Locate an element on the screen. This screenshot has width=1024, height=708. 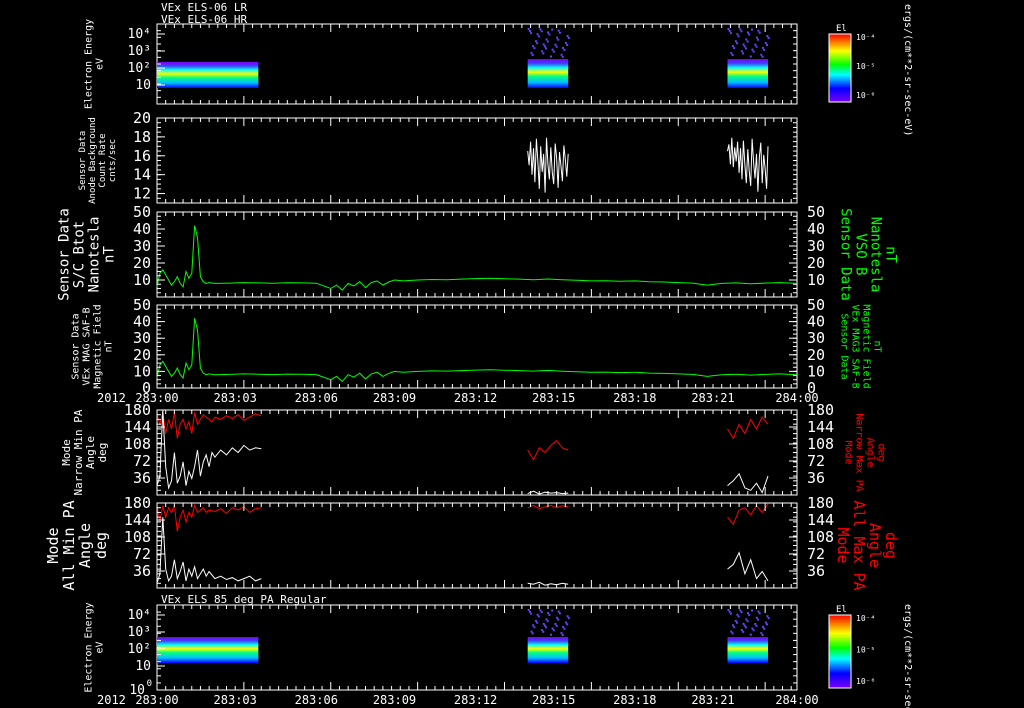
mag-panel-ylabel-right: Magnetic Field is located at coordinates (866, 346).